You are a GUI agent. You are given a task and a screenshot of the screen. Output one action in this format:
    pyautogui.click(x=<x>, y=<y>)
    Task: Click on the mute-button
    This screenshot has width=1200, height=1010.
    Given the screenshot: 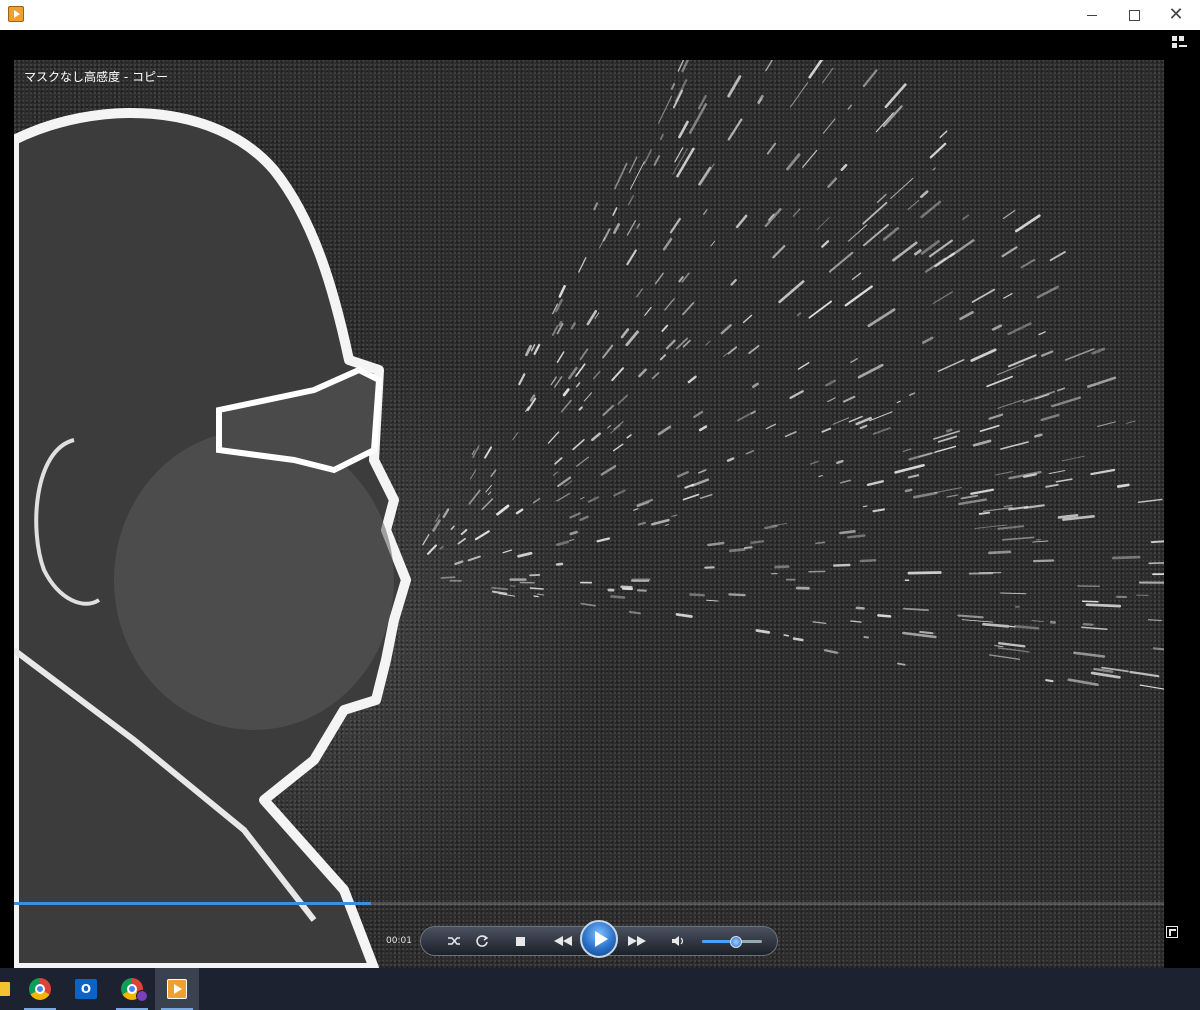 What is the action you would take?
    pyautogui.click(x=678, y=941)
    